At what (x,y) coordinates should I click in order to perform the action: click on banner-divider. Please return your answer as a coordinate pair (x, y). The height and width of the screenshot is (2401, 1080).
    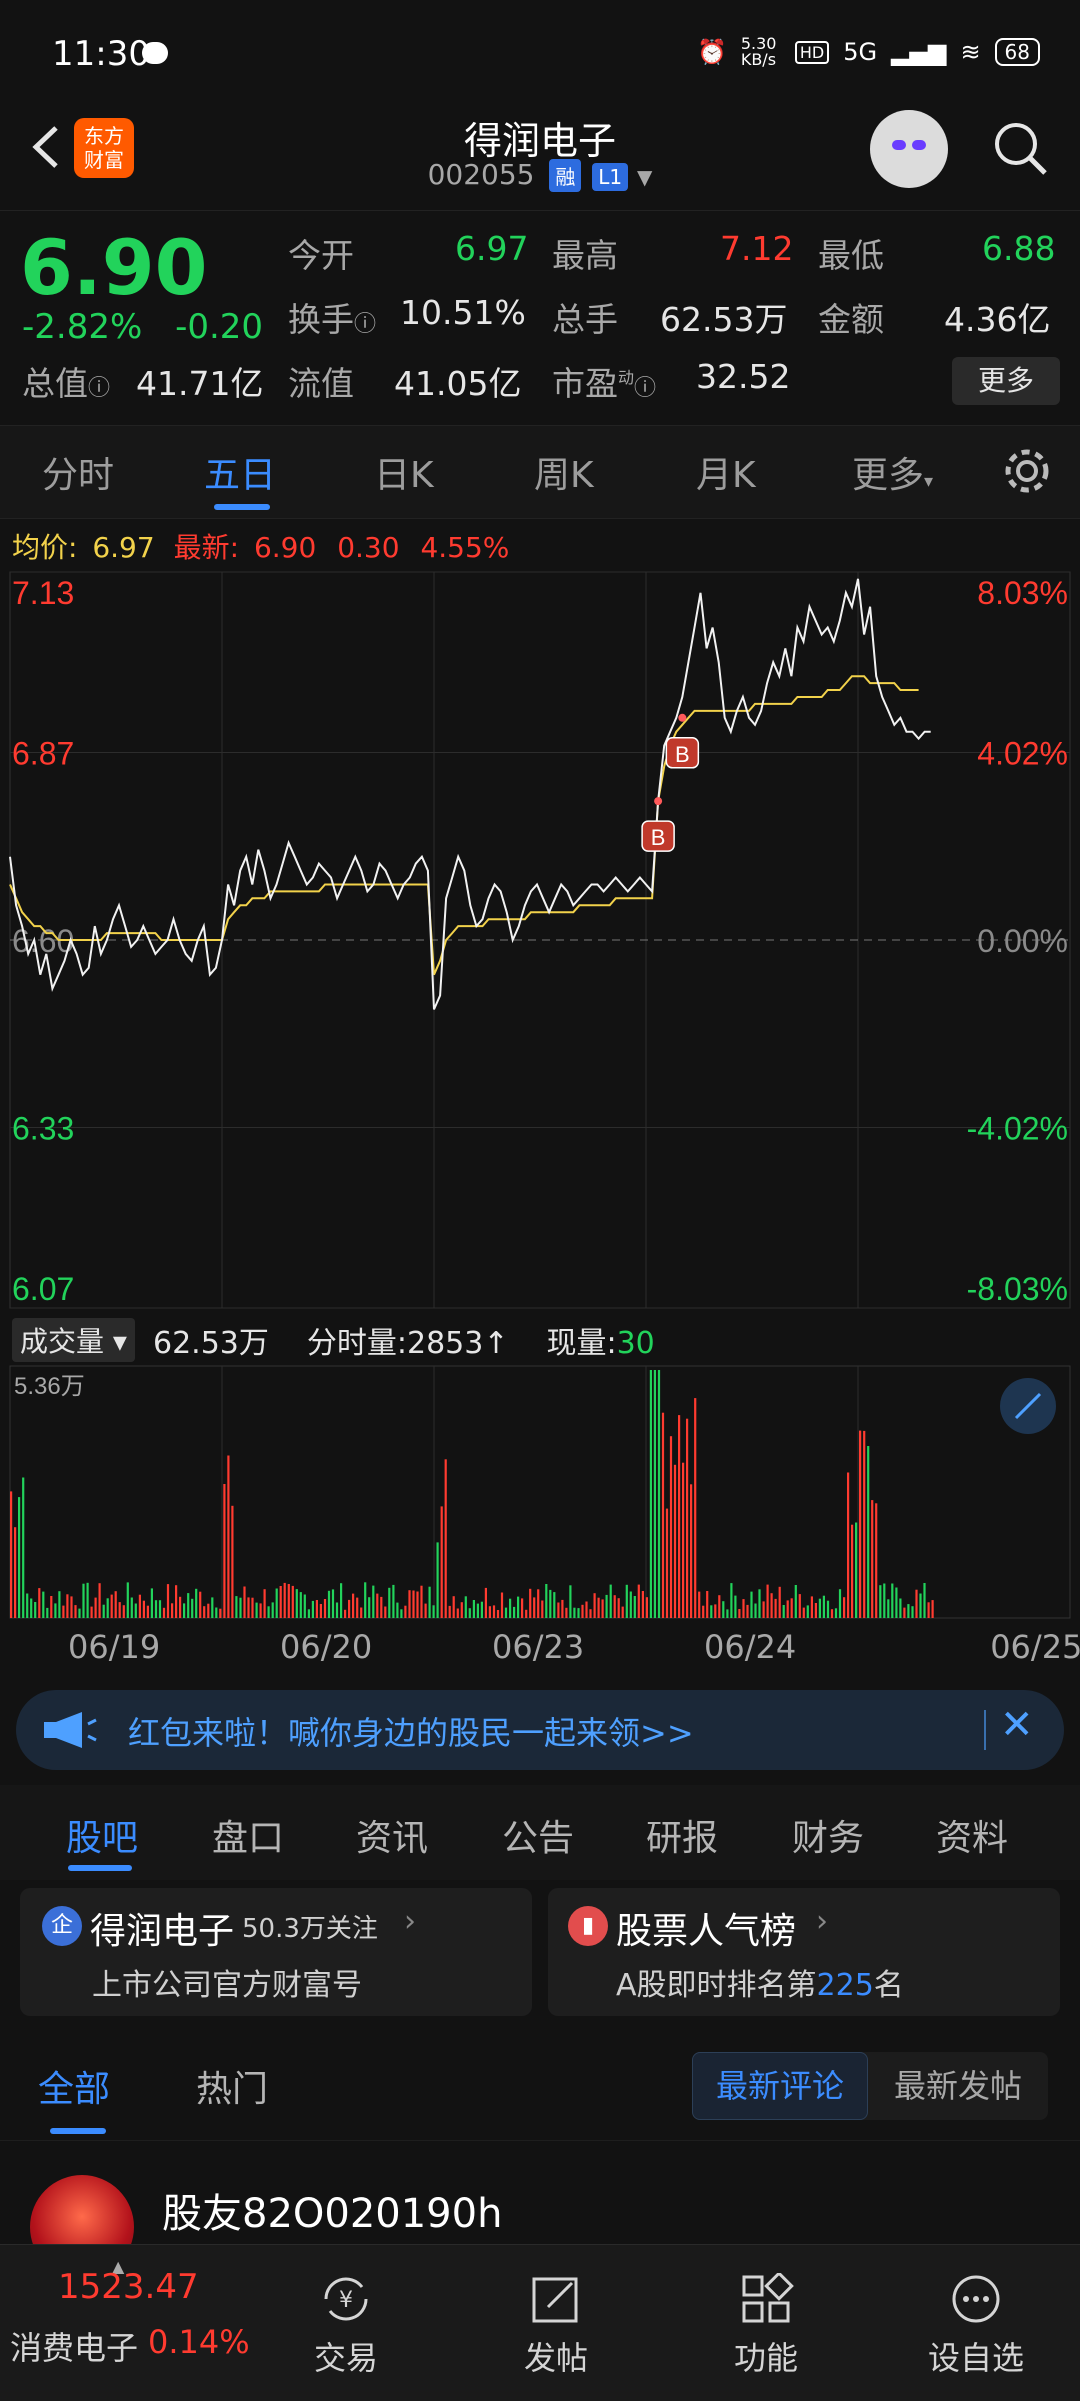
    Looking at the image, I should click on (985, 1730).